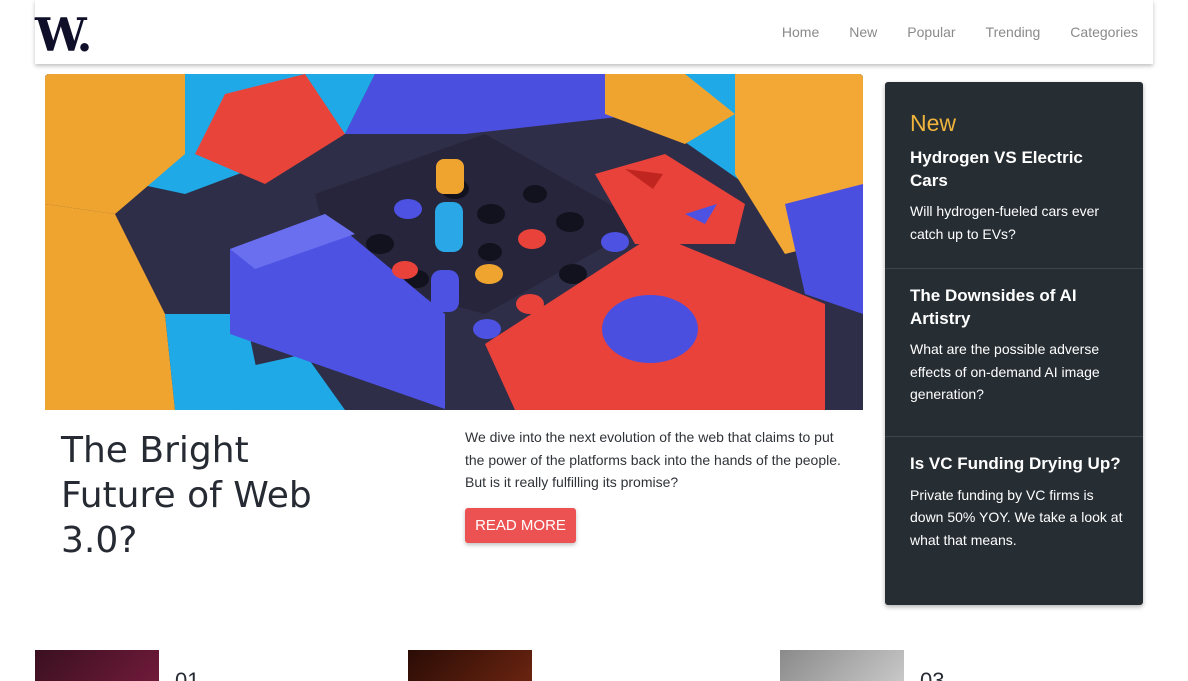 The width and height of the screenshot is (1188, 681). I want to click on main-nav: Home New Popular Trending Categories, so click(960, 32).